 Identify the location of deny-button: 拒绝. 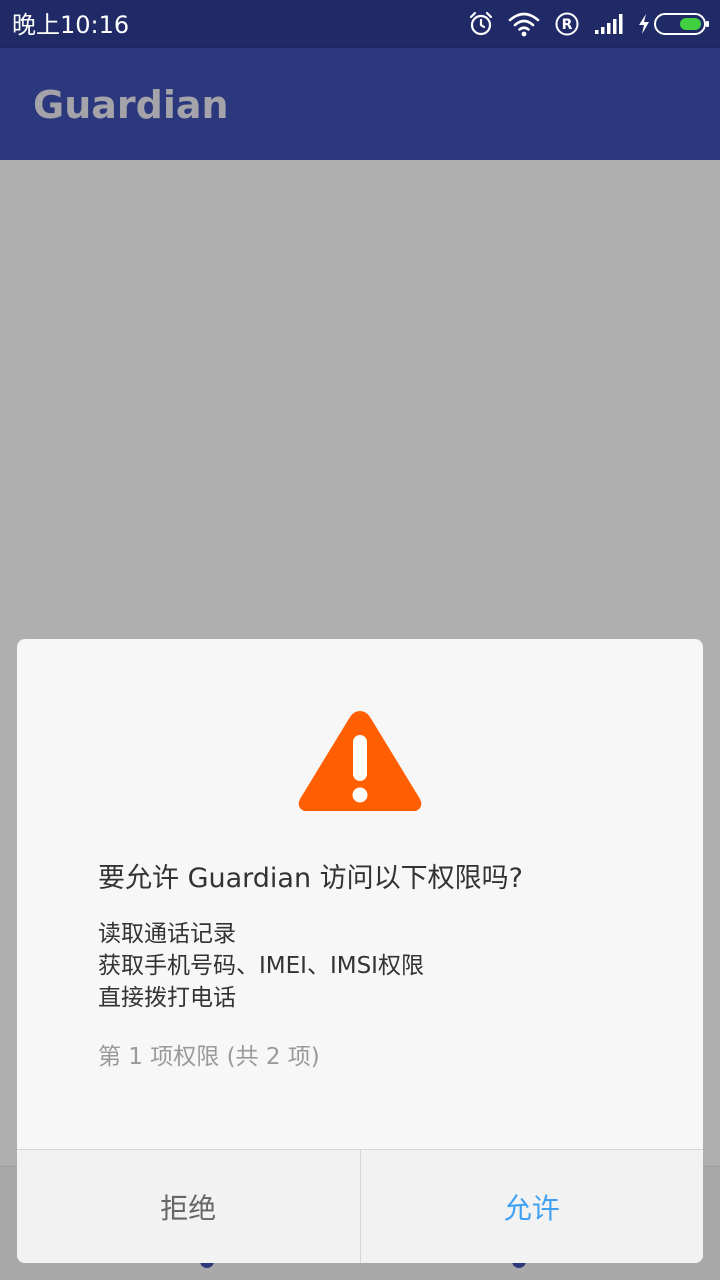
(189, 1206).